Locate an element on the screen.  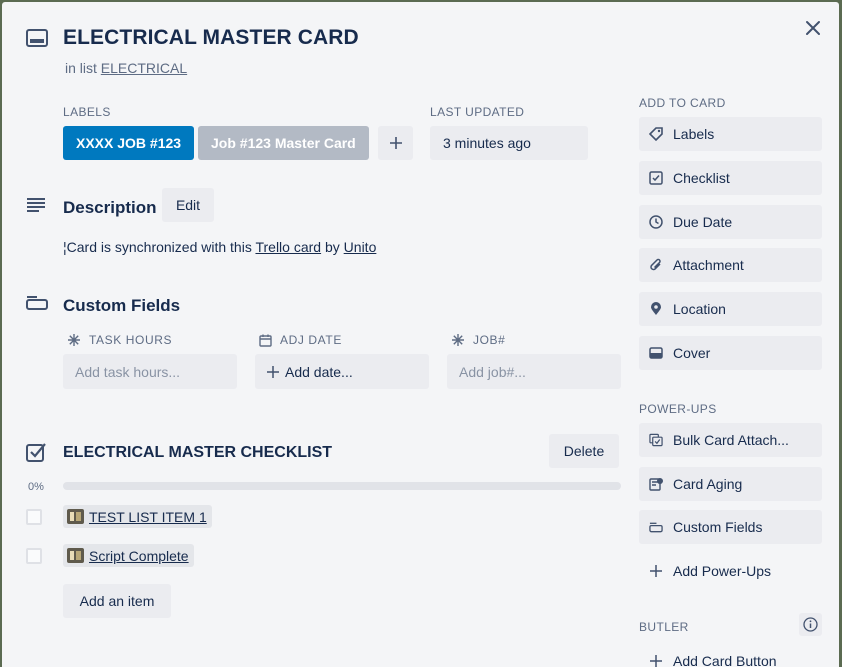
checklist-item: Script Complete is located at coordinates (128, 555).